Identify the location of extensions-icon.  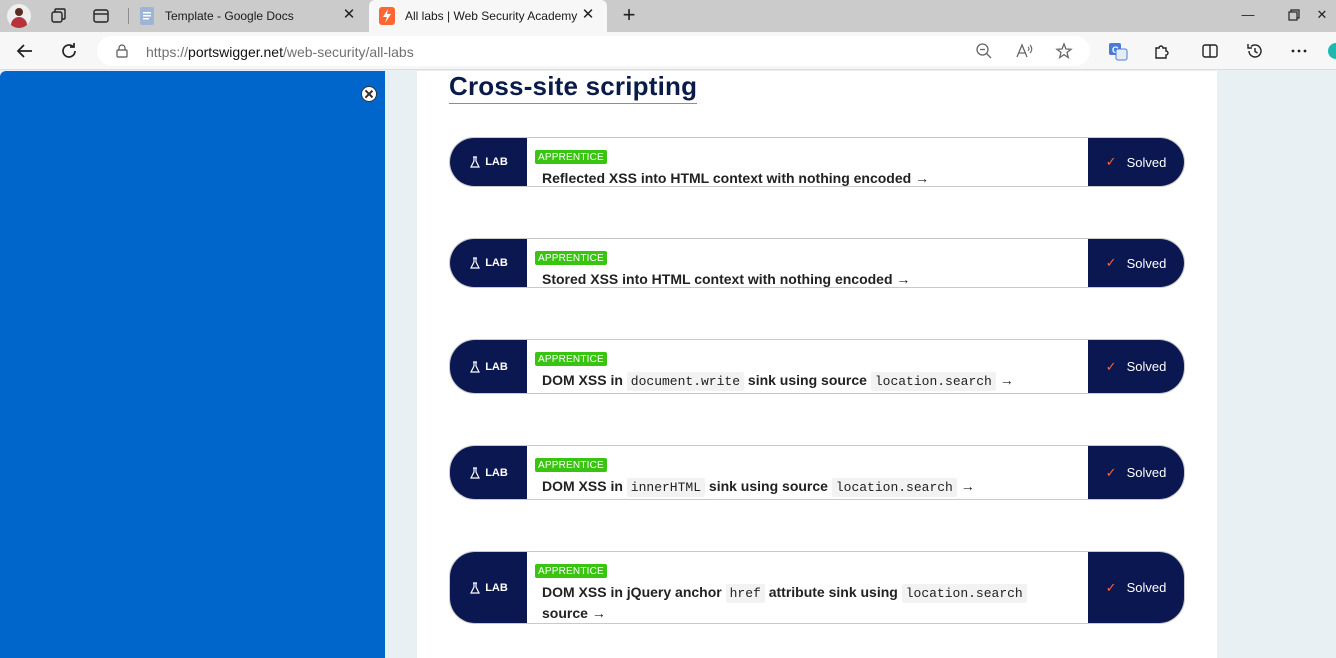
(1162, 51).